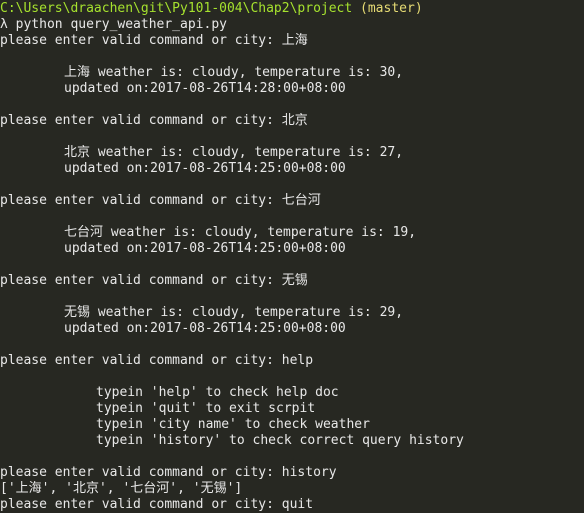  What do you see at coordinates (154, 280) in the screenshot?
I see `input-line: please enter valid command or city: 无锡` at bounding box center [154, 280].